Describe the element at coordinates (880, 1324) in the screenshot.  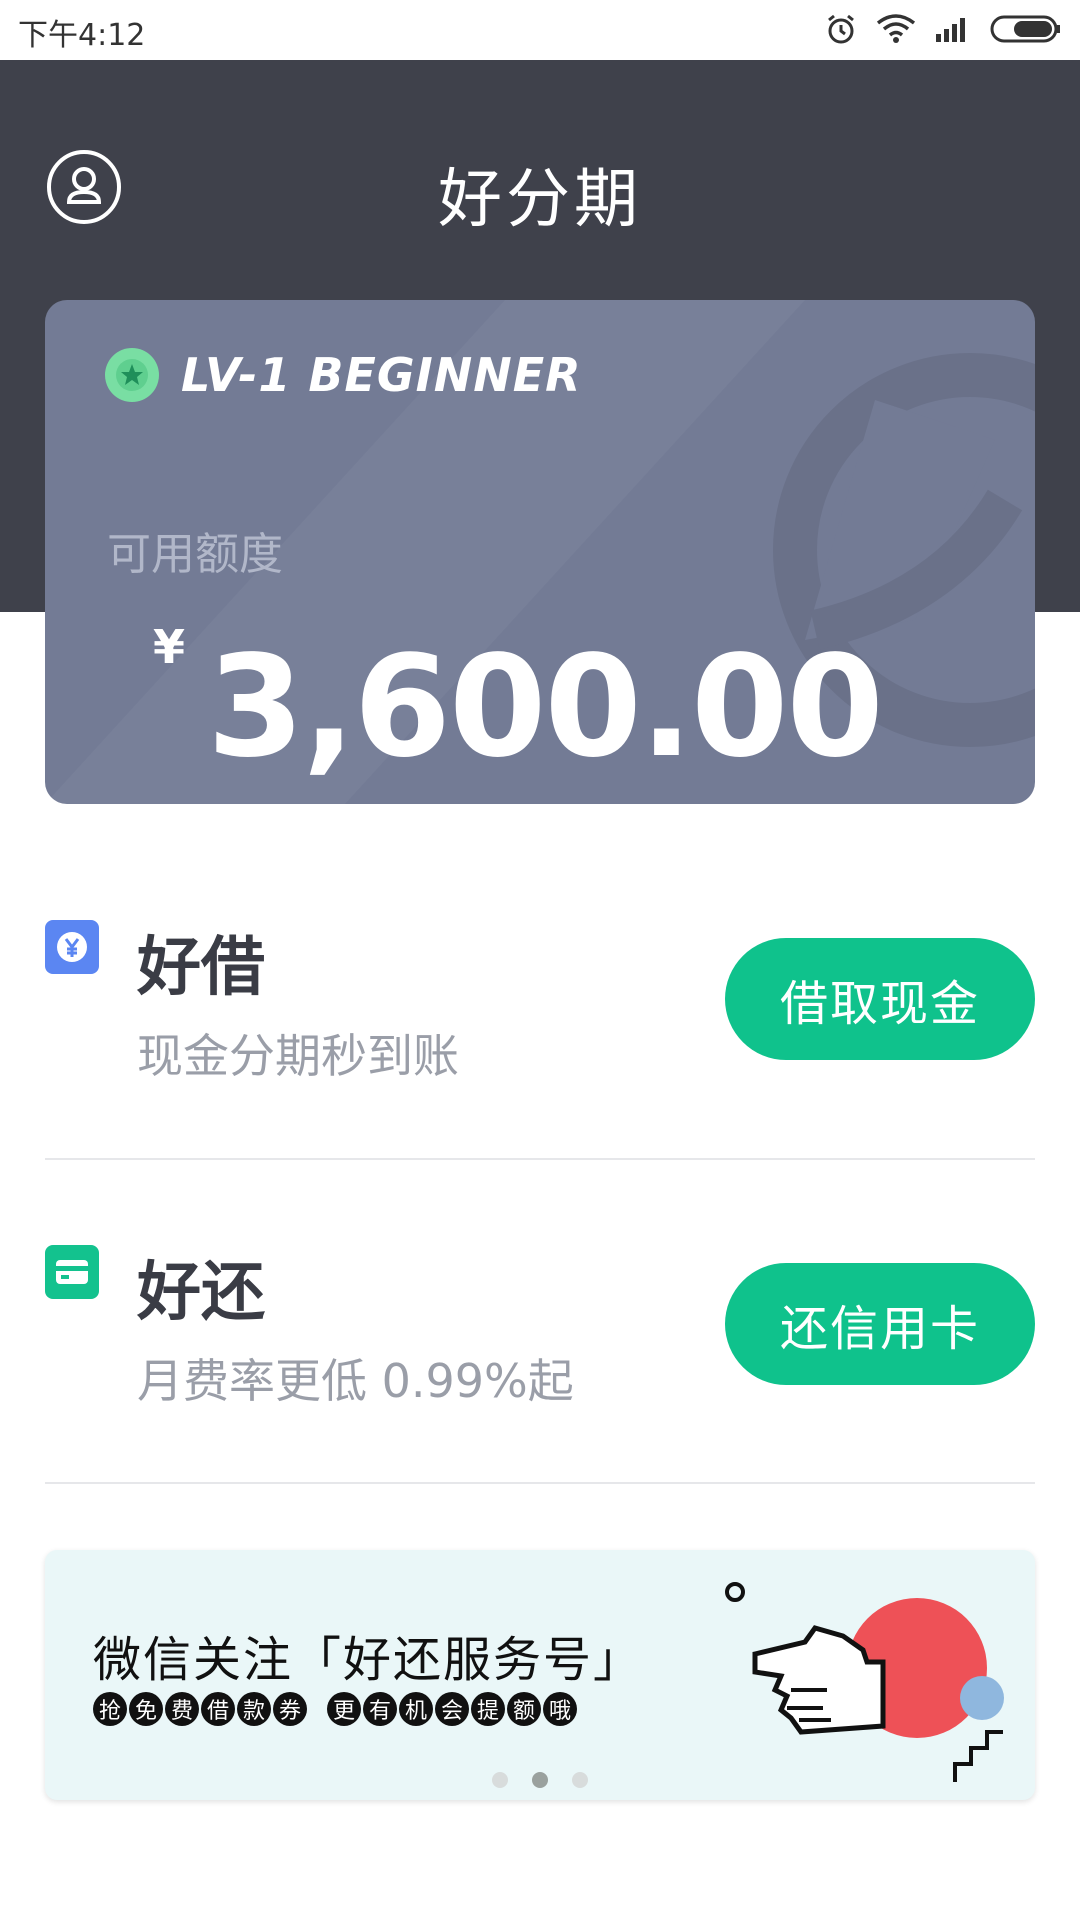
I see `repay-credit-card-button: 还信用卡` at that location.